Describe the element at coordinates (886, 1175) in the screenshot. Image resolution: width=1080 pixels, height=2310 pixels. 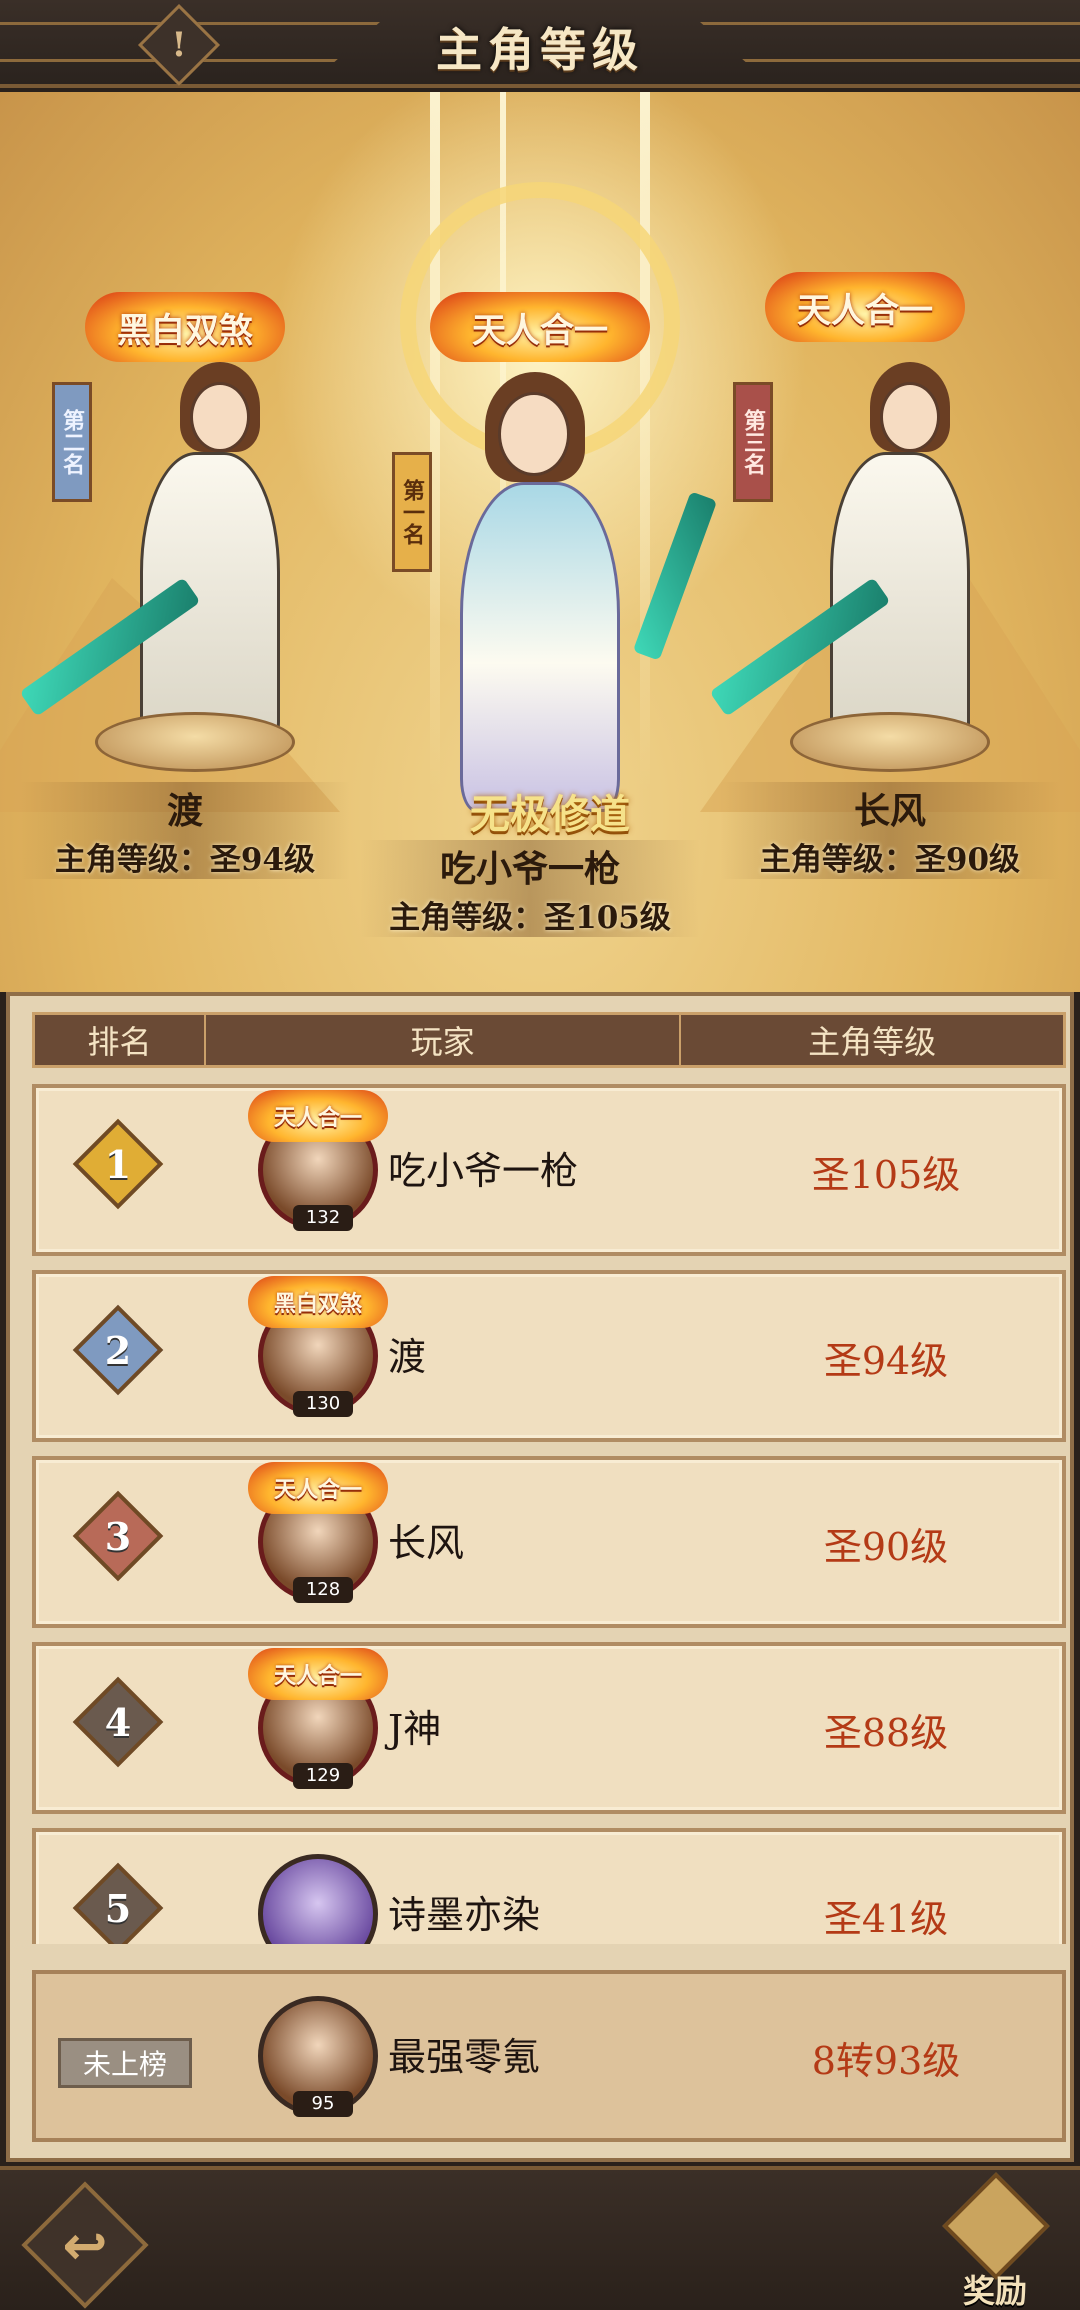
I see `player-level: 圣105级` at that location.